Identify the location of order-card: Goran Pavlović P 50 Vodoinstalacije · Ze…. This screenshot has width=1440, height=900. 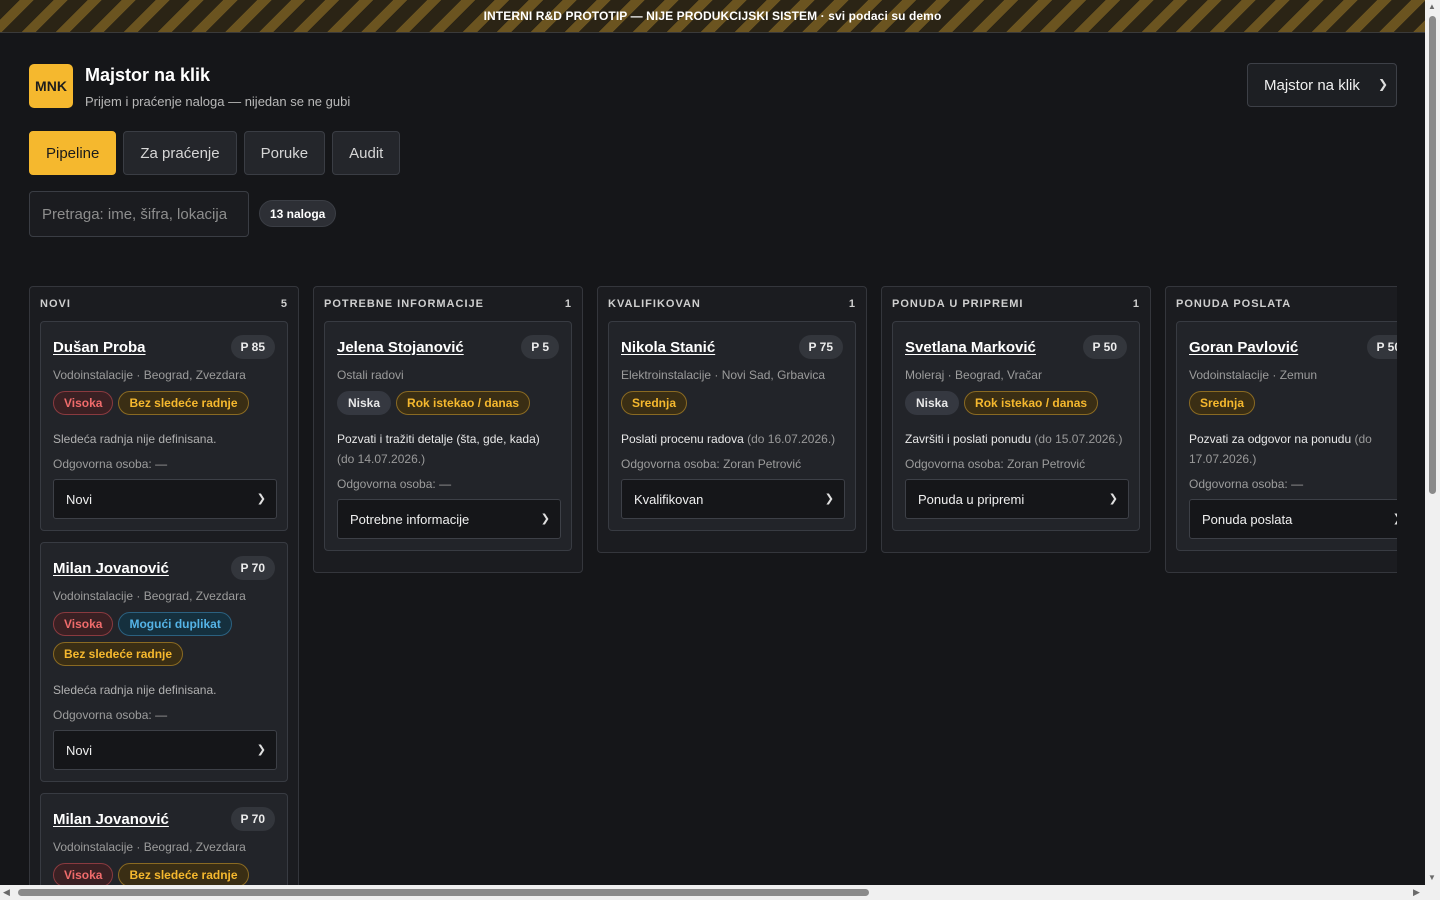
(1286, 436).